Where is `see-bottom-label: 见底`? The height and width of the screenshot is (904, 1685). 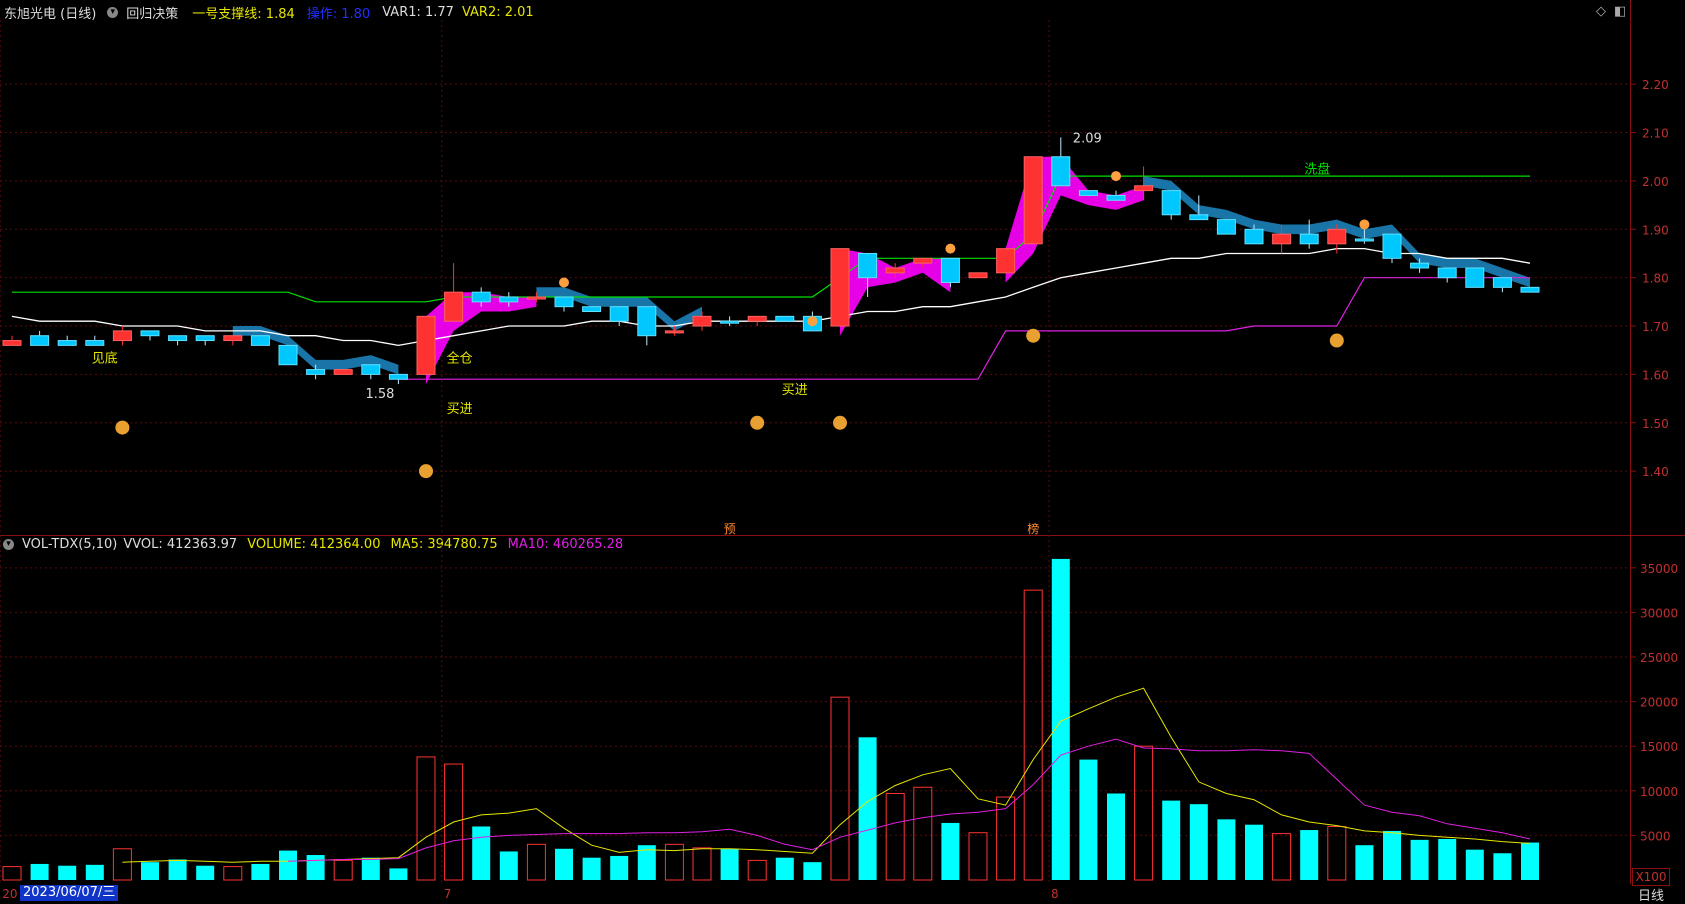 see-bottom-label: 见底 is located at coordinates (105, 358).